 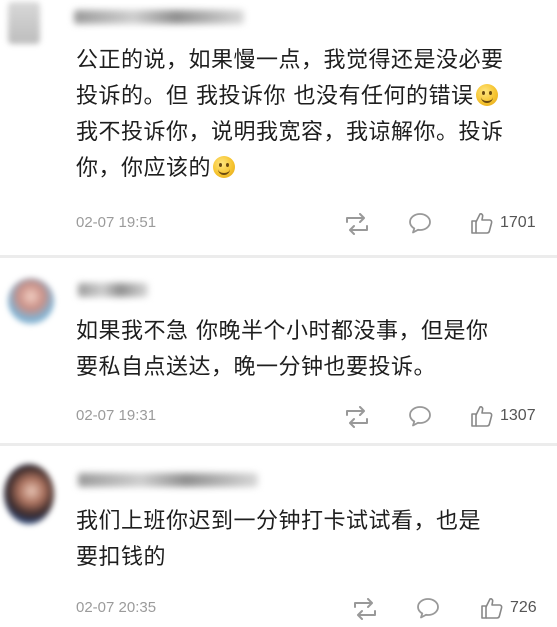 I want to click on timestamp: 02-07 19:31, so click(x=116, y=415).